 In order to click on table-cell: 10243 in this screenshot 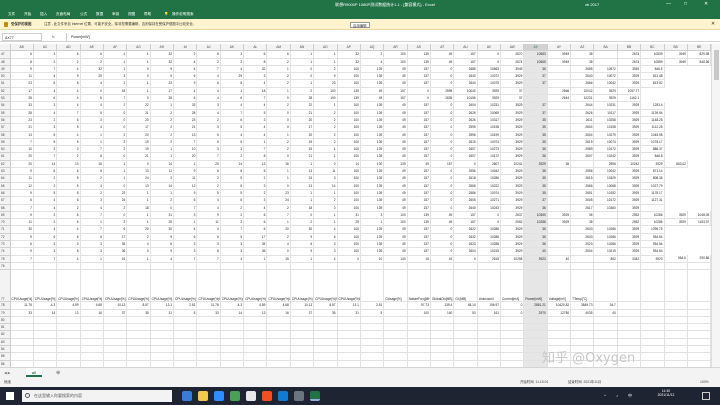, I will do `click(489, 208)`.